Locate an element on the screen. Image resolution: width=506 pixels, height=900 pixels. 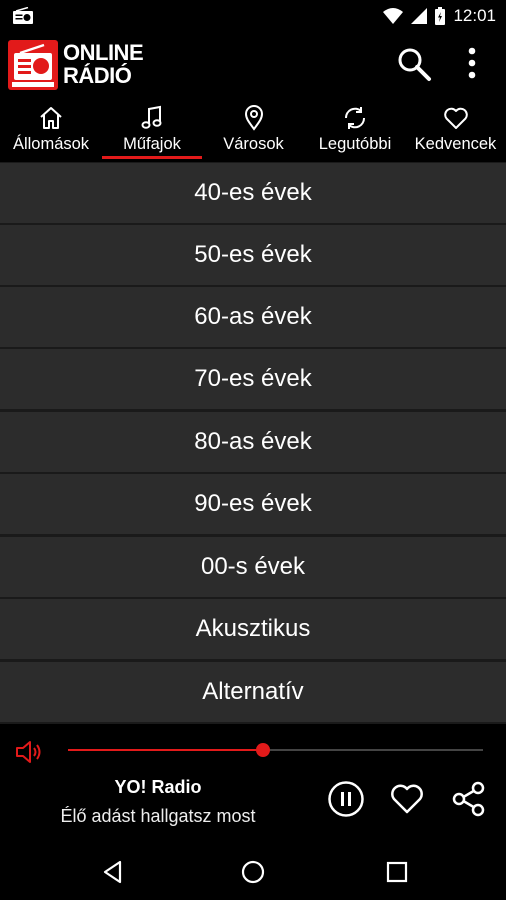
radio-notification-icon is located at coordinates (23, 15).